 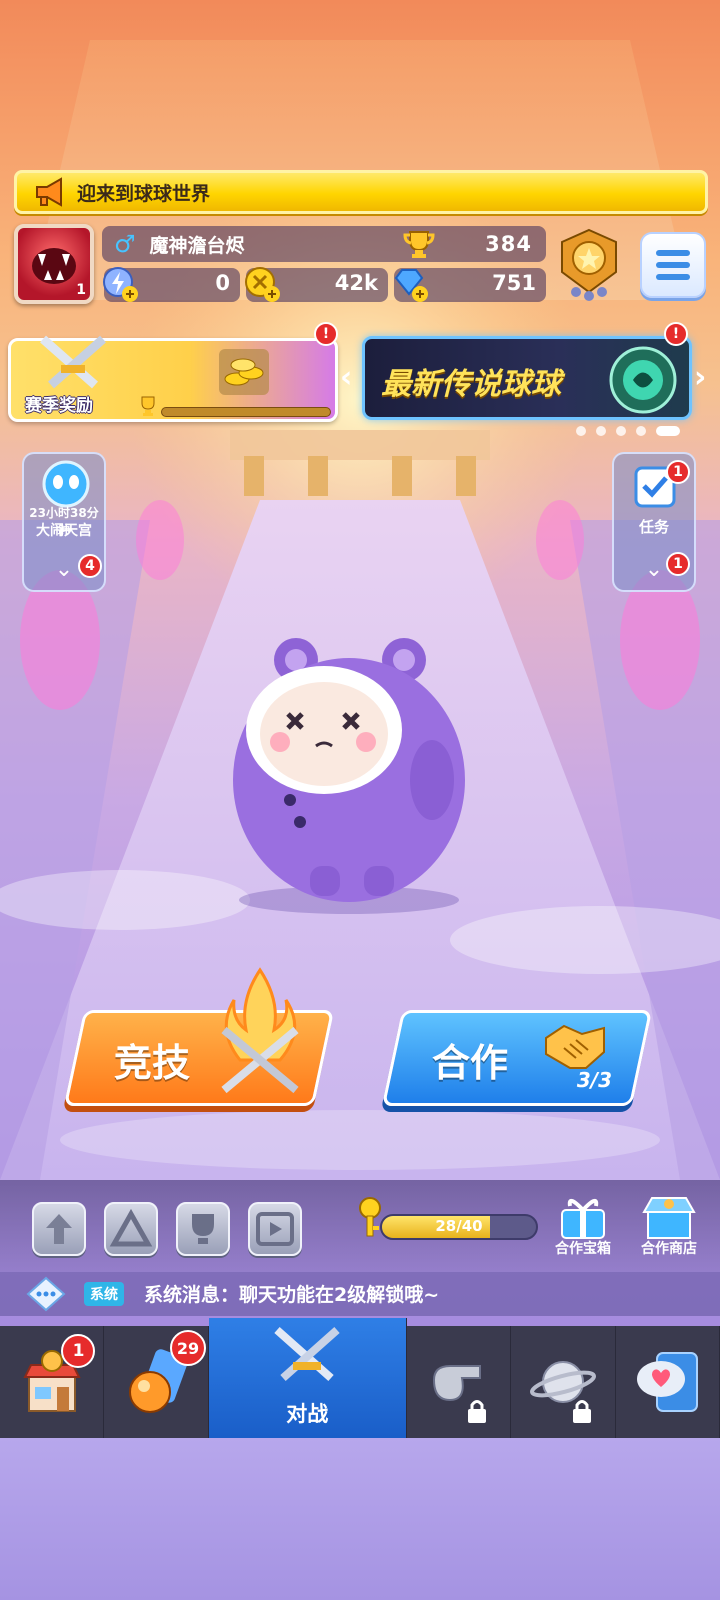 I want to click on rank-up-icon, so click(x=59, y=1229).